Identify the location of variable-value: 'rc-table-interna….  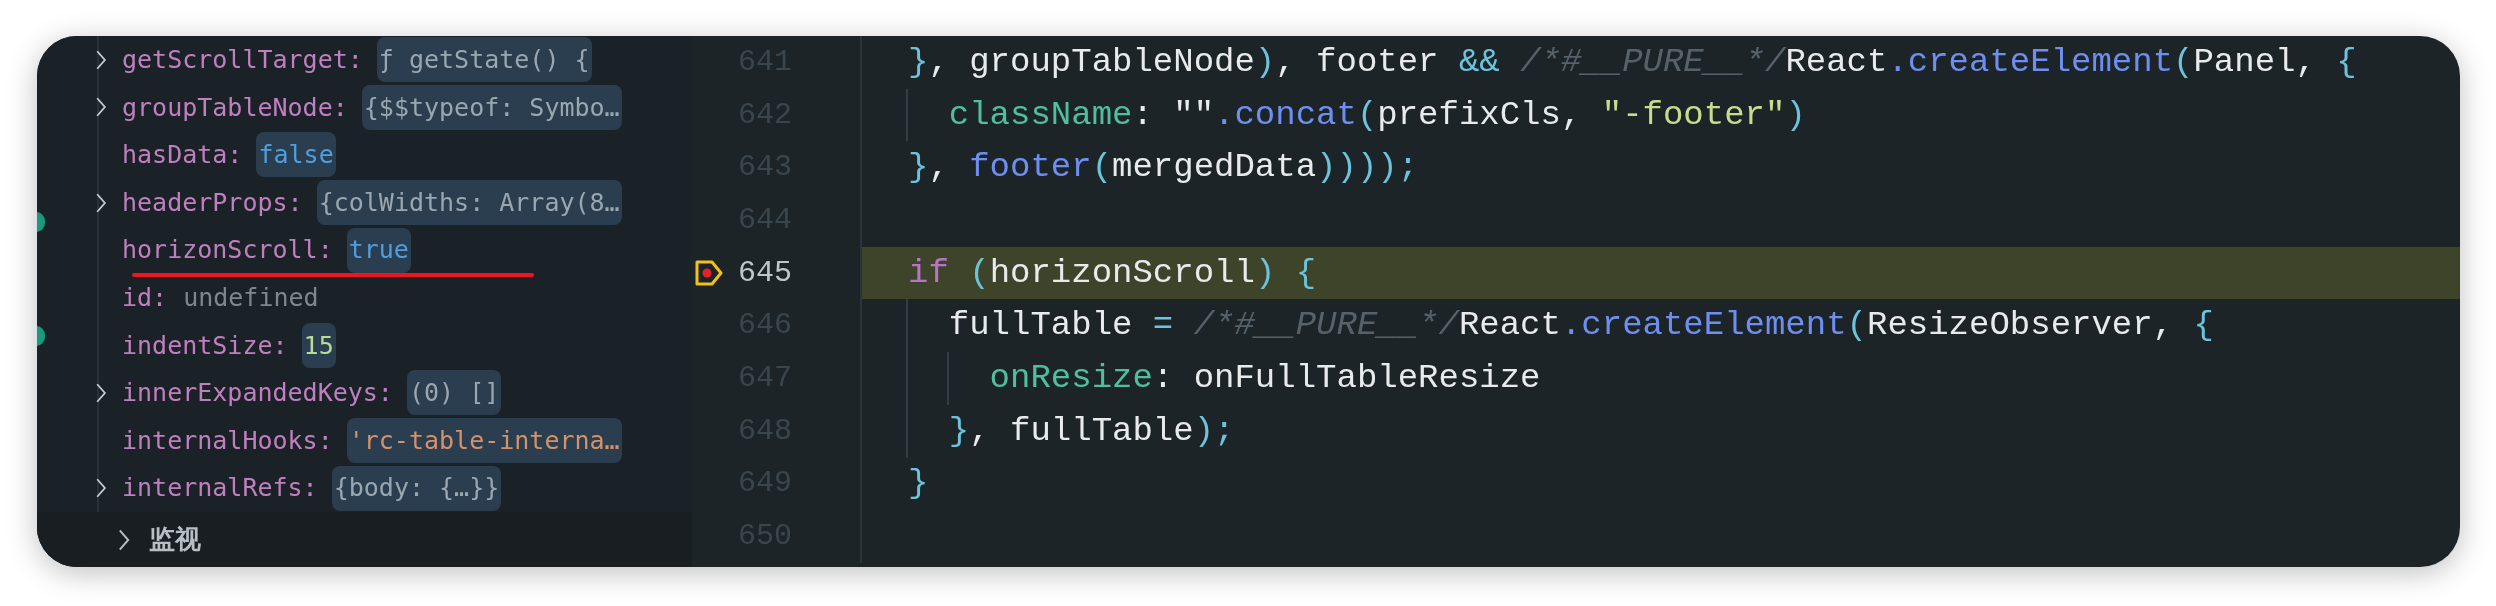
(484, 441).